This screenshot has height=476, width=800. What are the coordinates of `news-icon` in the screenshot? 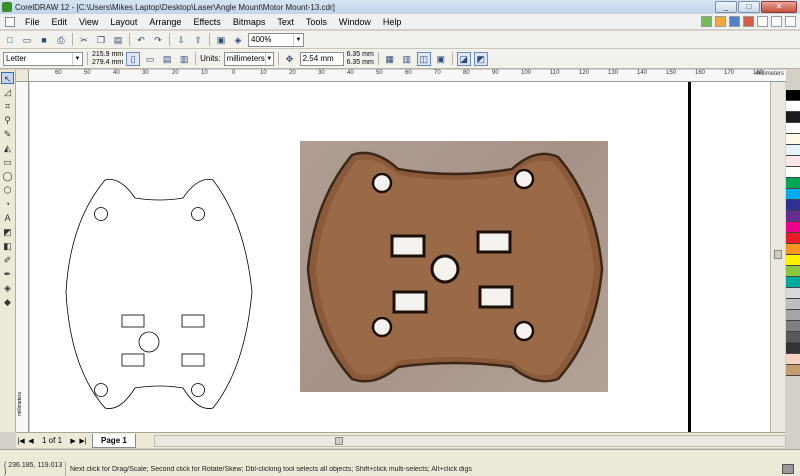 It's located at (748, 21).